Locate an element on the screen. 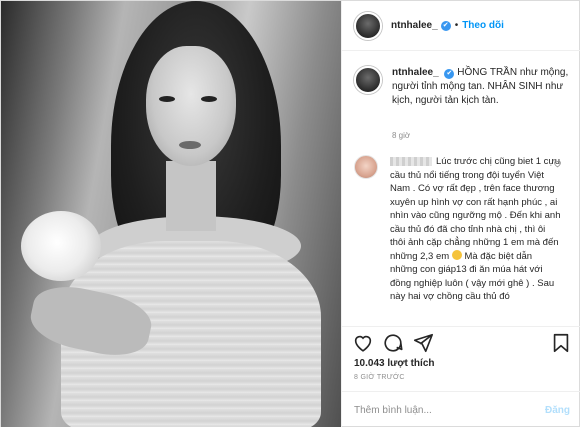  bookmark-icon is located at coordinates (561, 343).